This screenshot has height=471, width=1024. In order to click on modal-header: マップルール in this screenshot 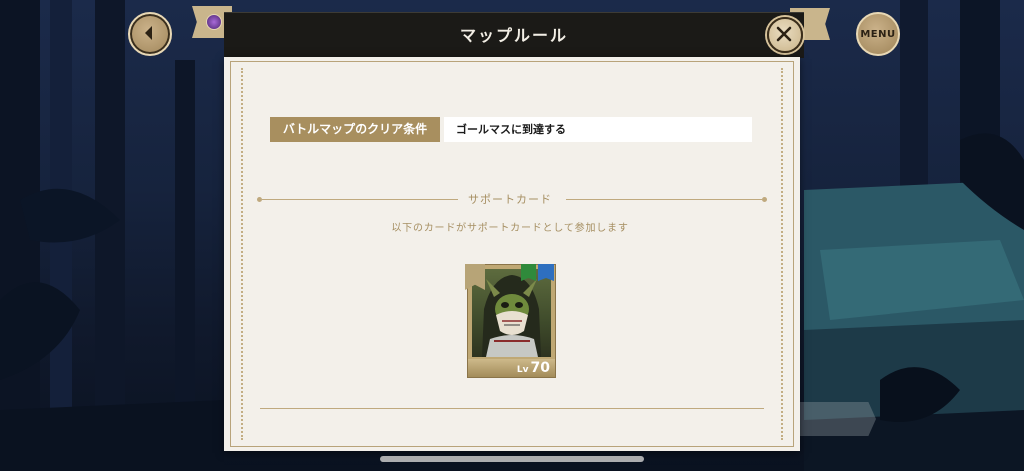, I will do `click(514, 35)`.